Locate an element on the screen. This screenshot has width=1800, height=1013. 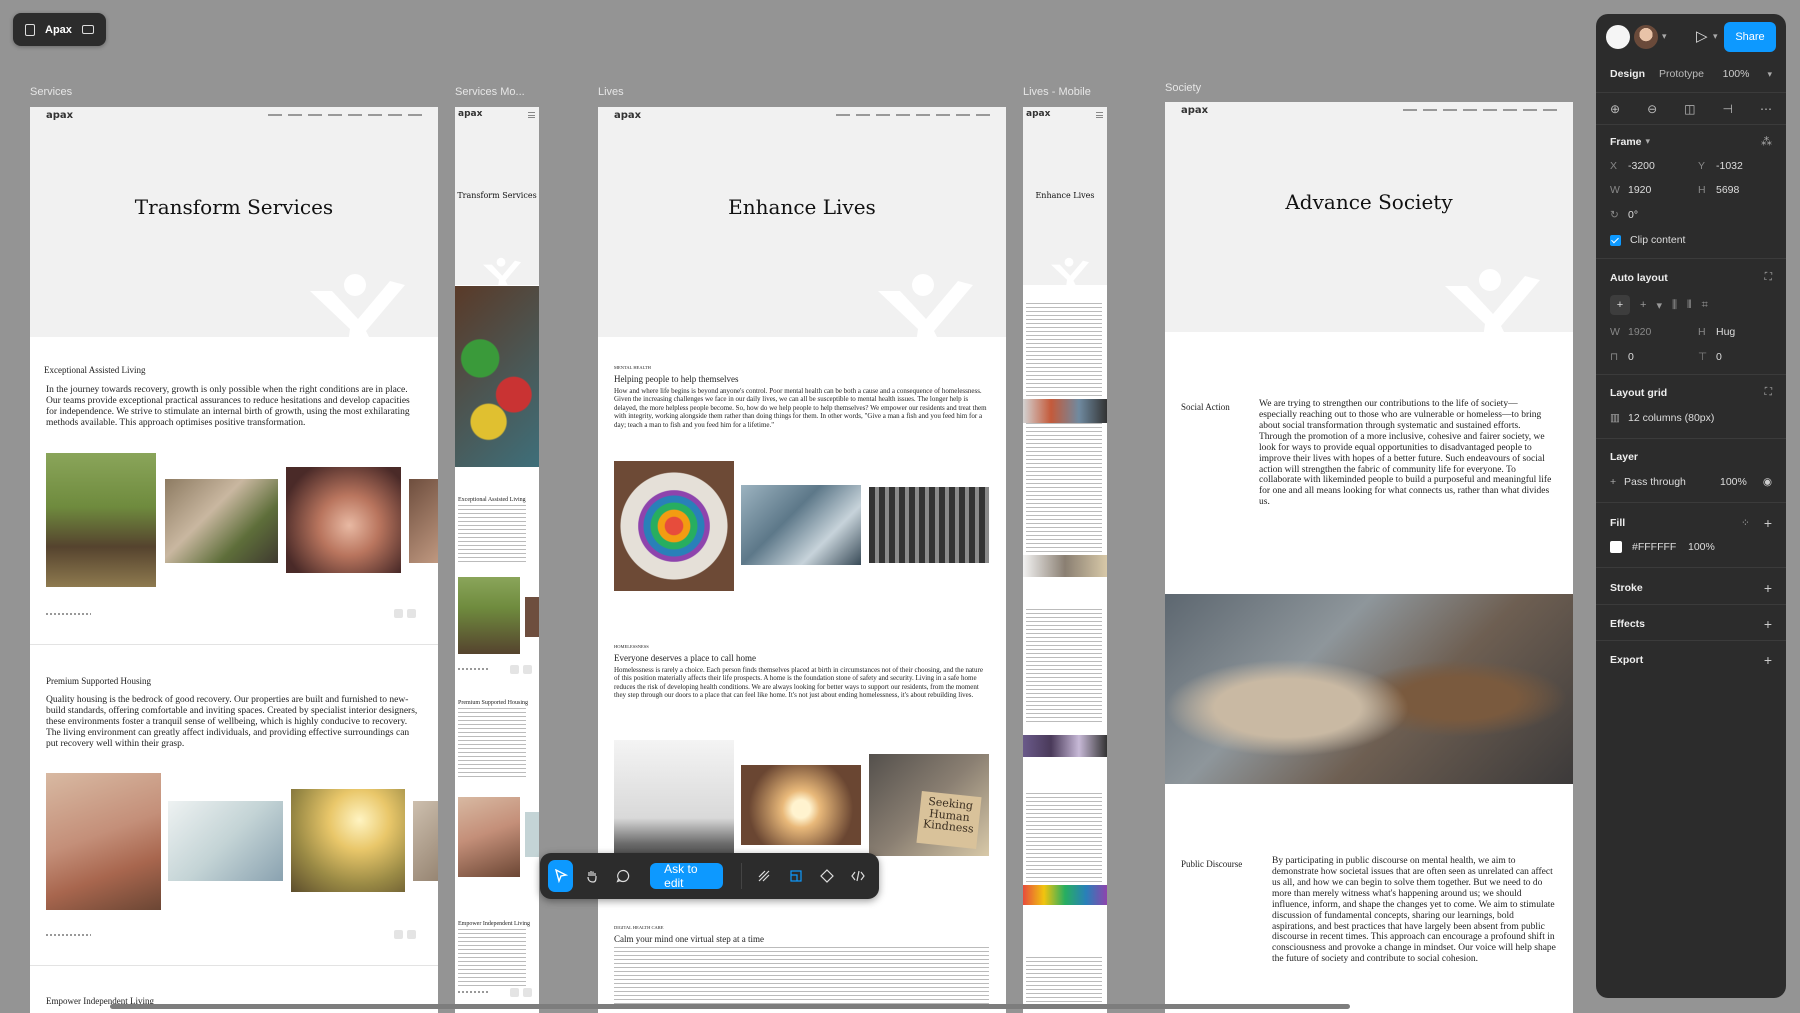
frame-section-title: Frame is located at coordinates (1626, 142).